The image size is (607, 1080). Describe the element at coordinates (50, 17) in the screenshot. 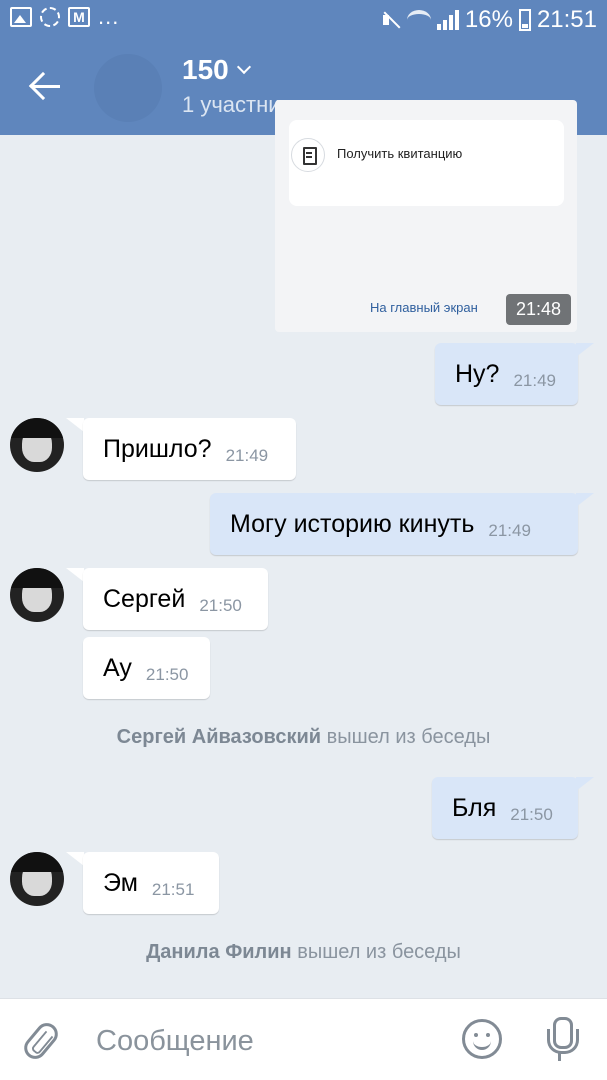

I see `weather-icon` at that location.